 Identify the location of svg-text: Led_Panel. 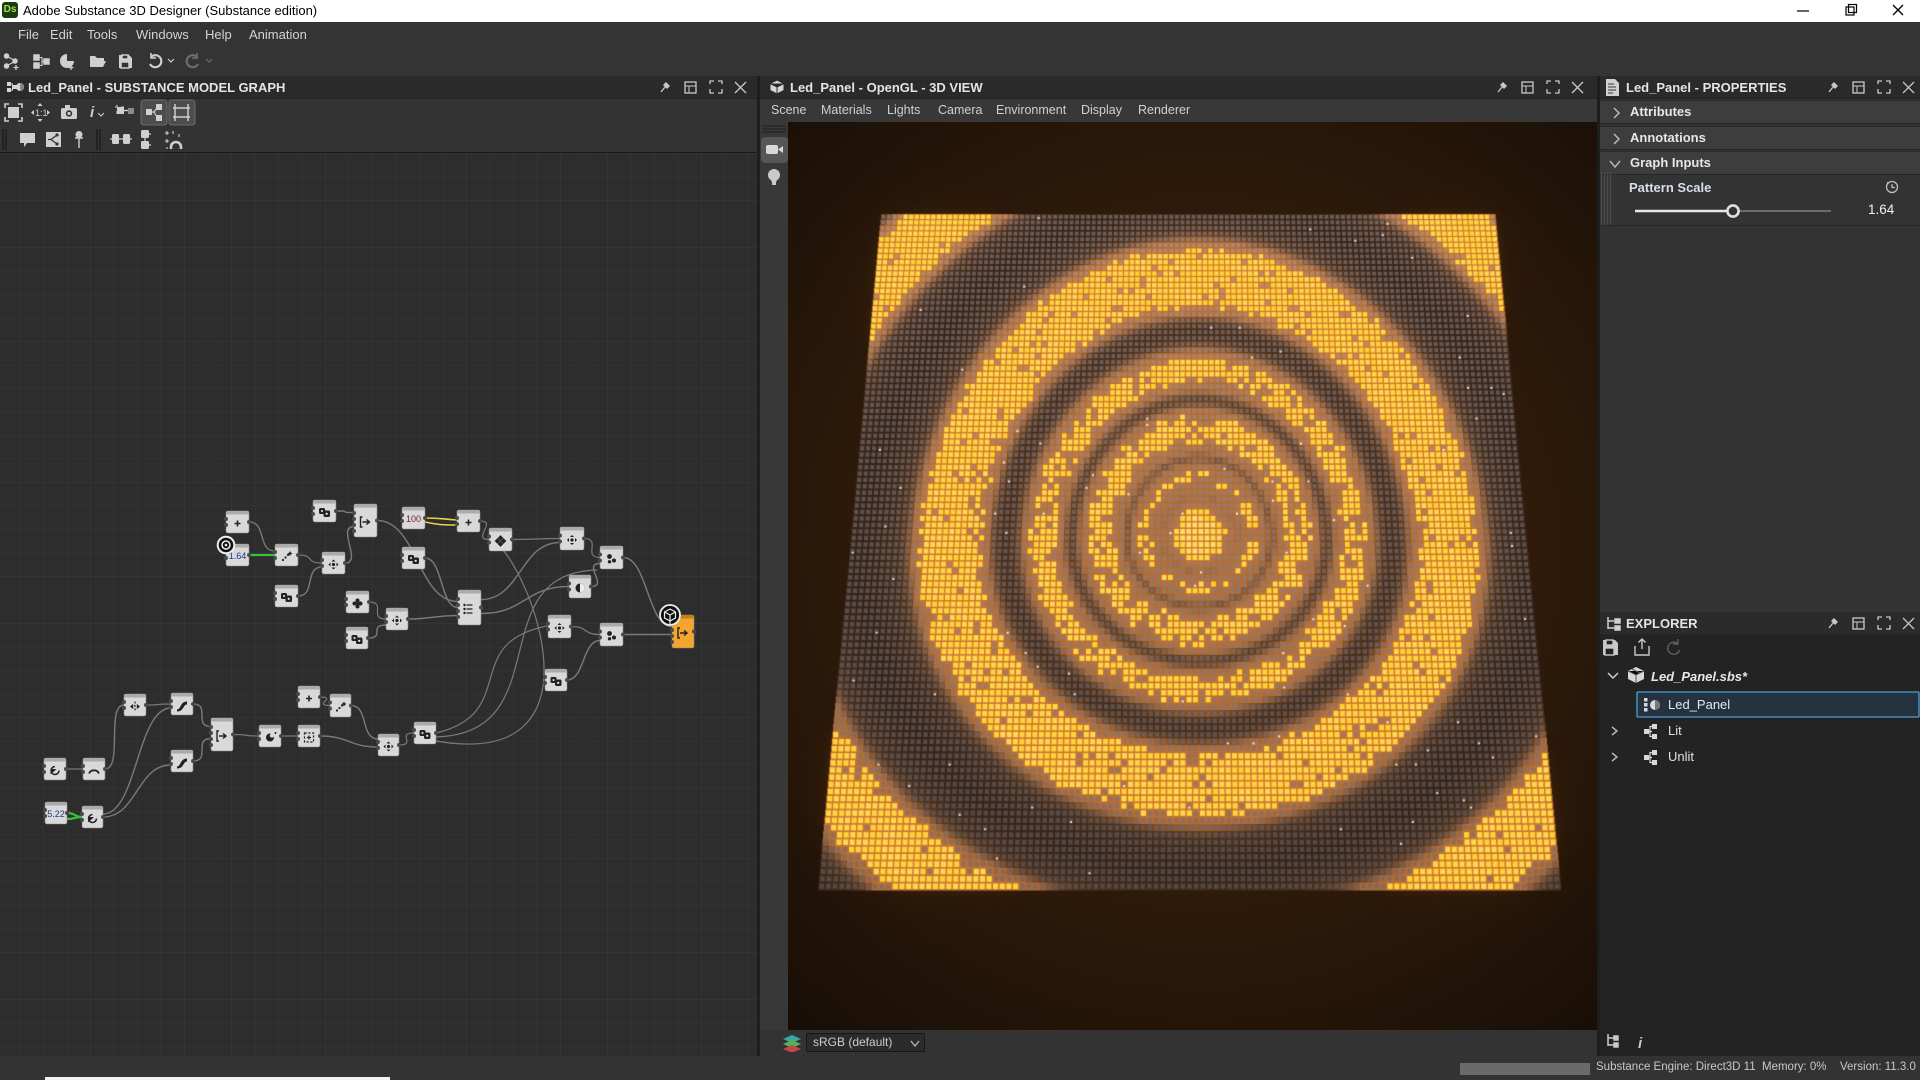
(1699, 704).